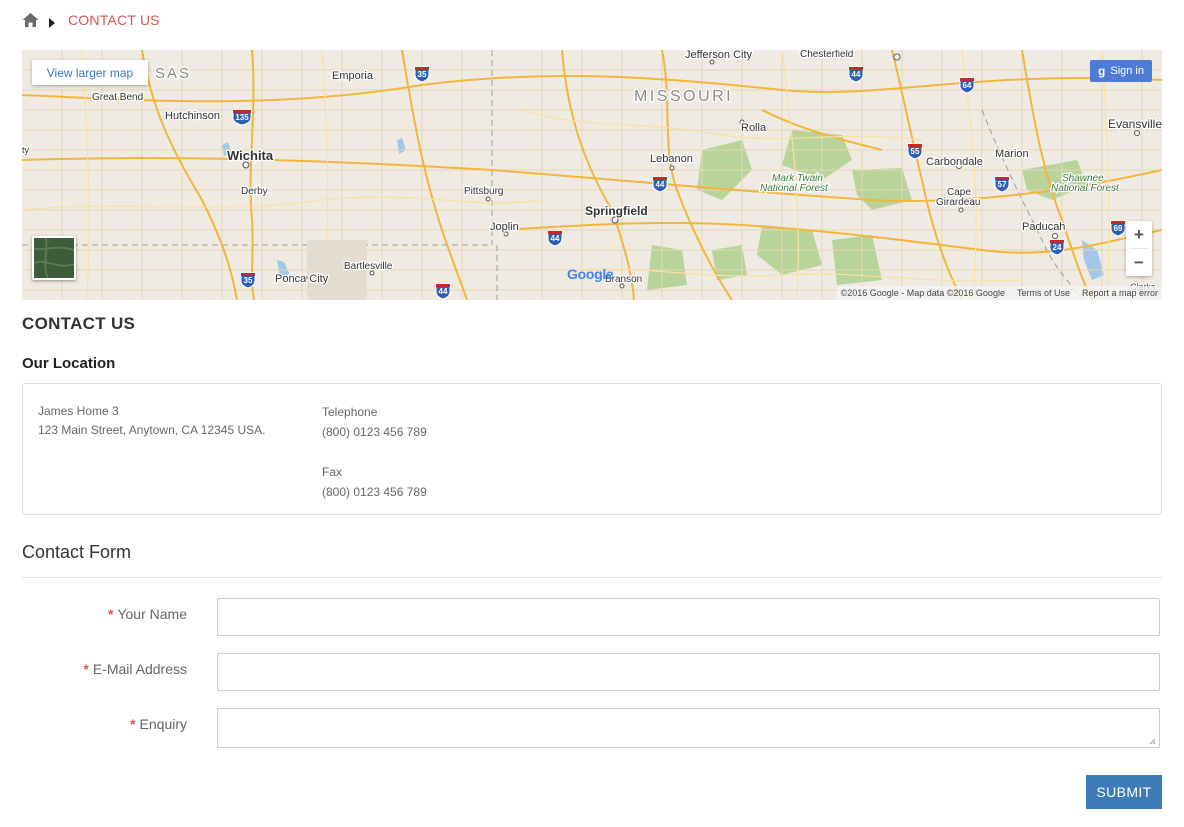 Image resolution: width=1184 pixels, height=827 pixels. Describe the element at coordinates (173, 73) in the screenshot. I see `map-label-state: SAS` at that location.